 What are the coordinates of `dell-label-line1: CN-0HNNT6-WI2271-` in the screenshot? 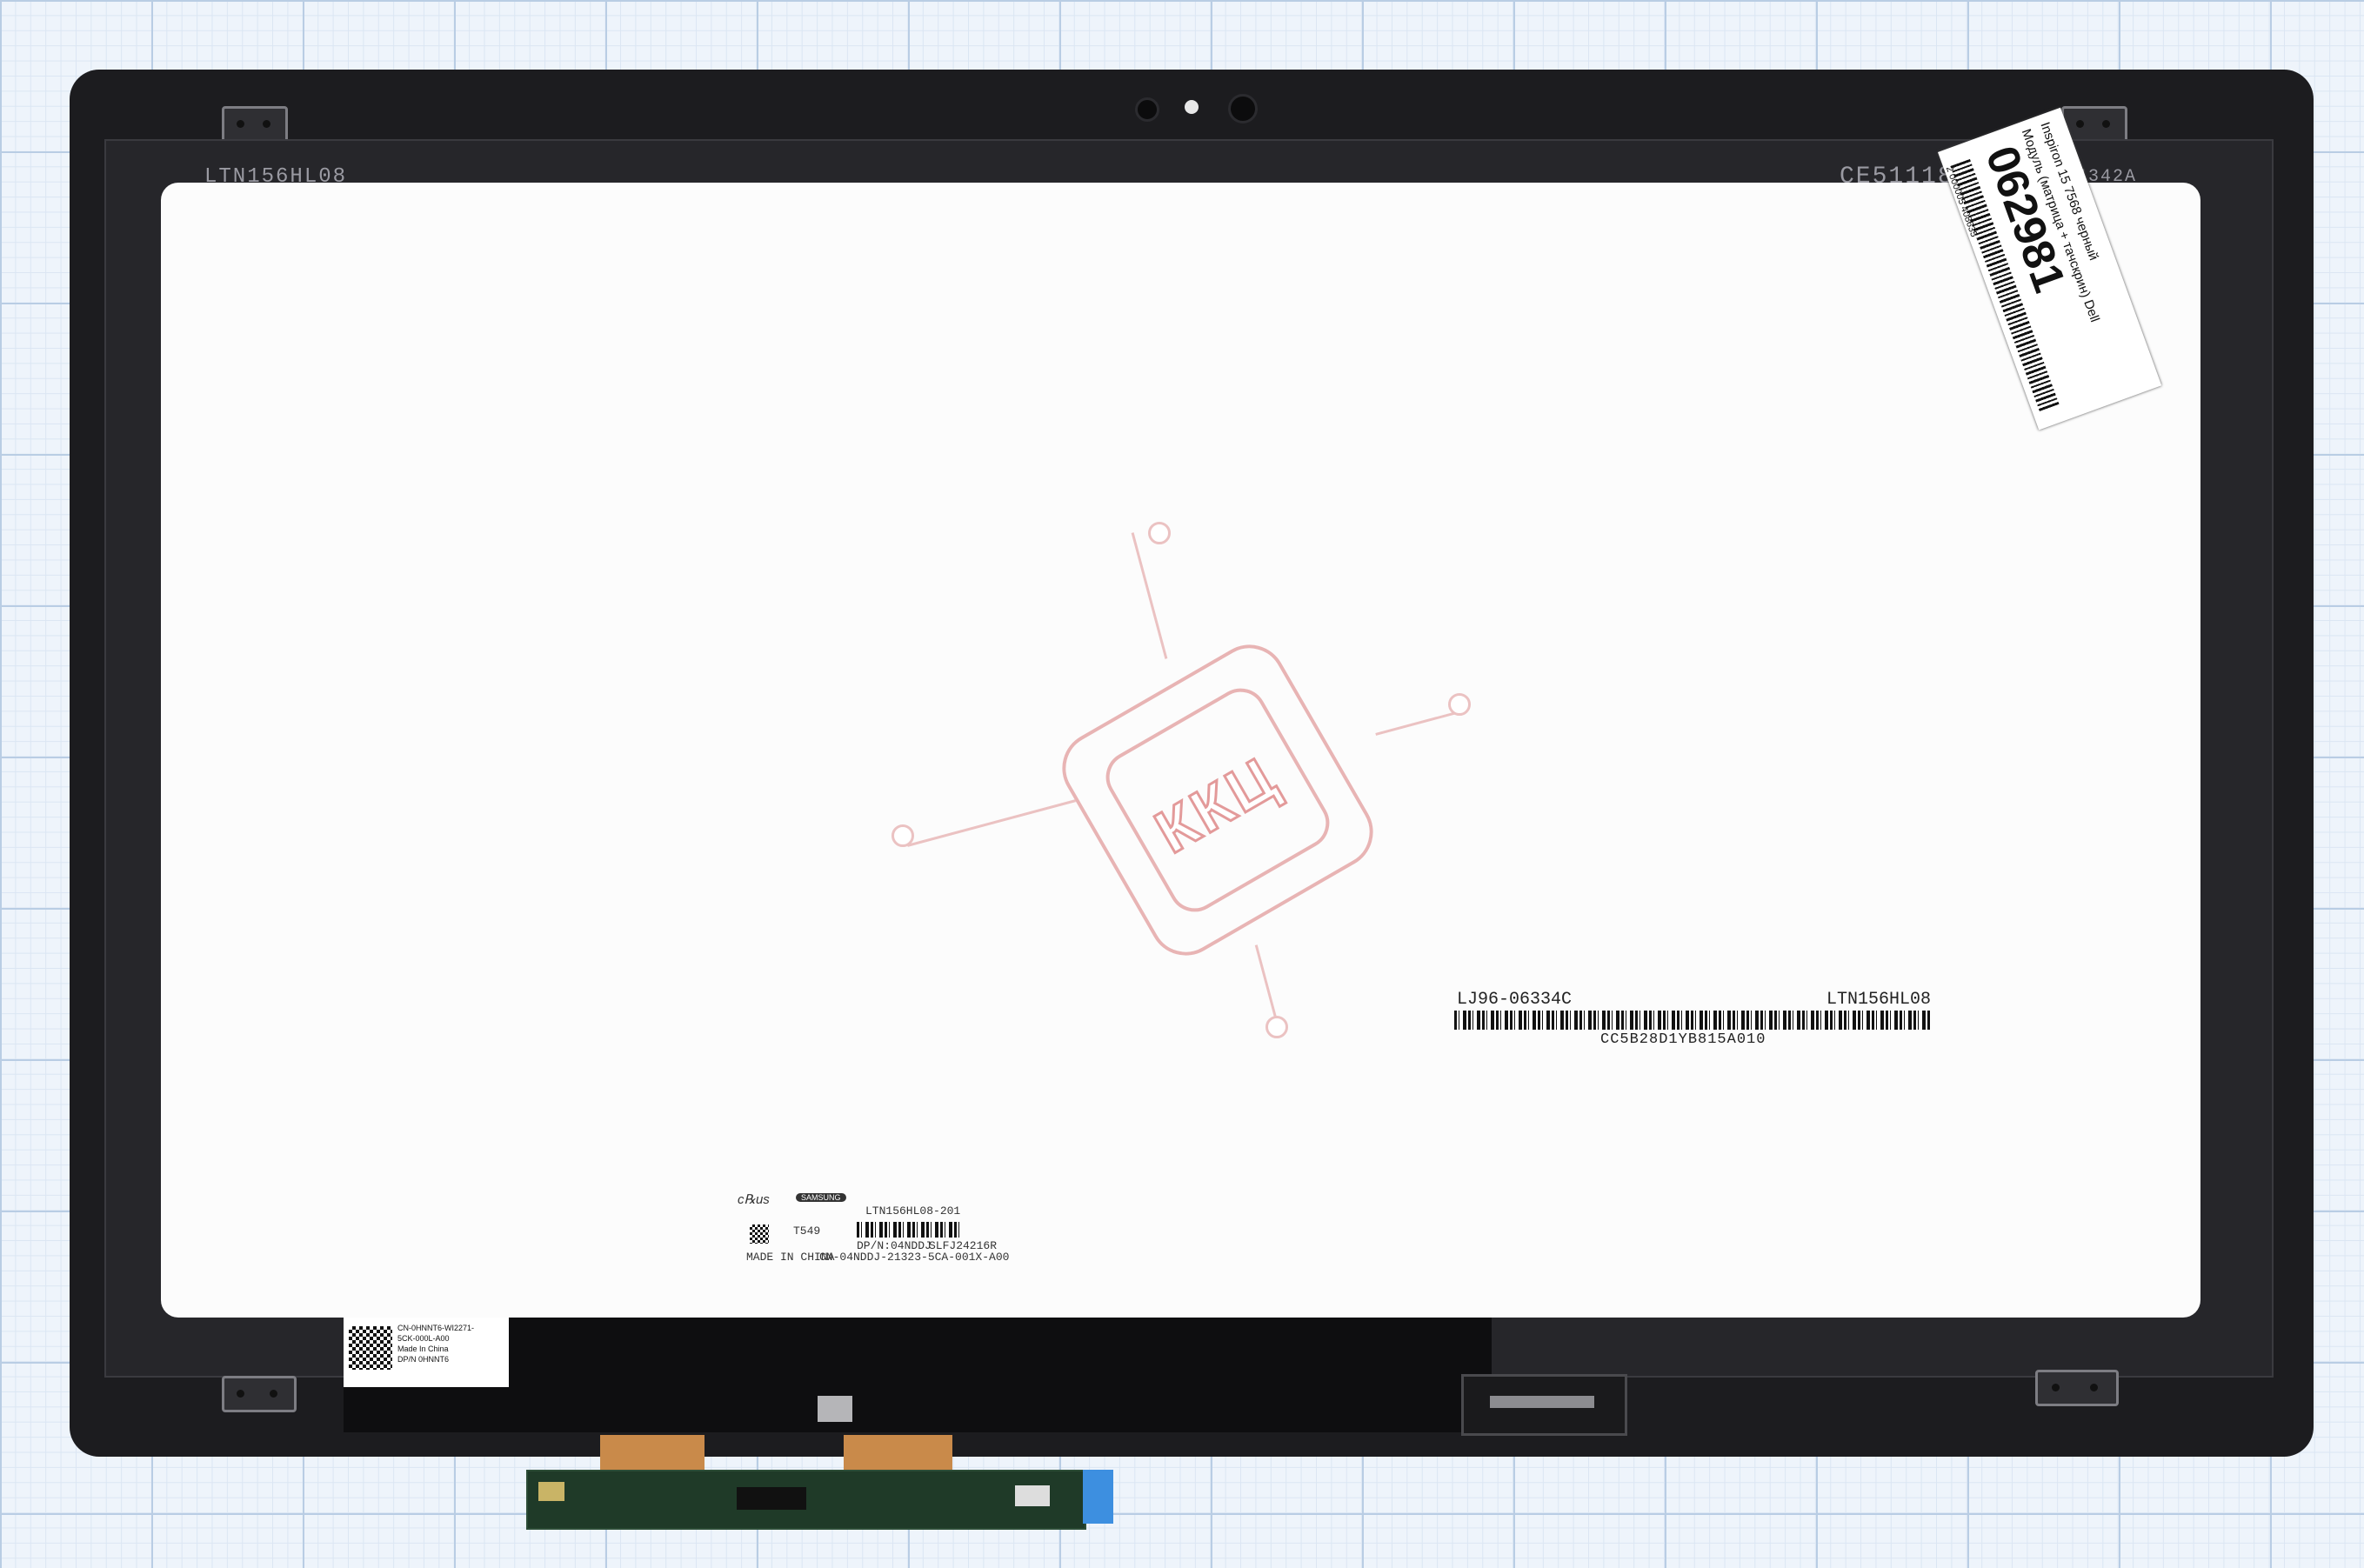 It's located at (436, 1328).